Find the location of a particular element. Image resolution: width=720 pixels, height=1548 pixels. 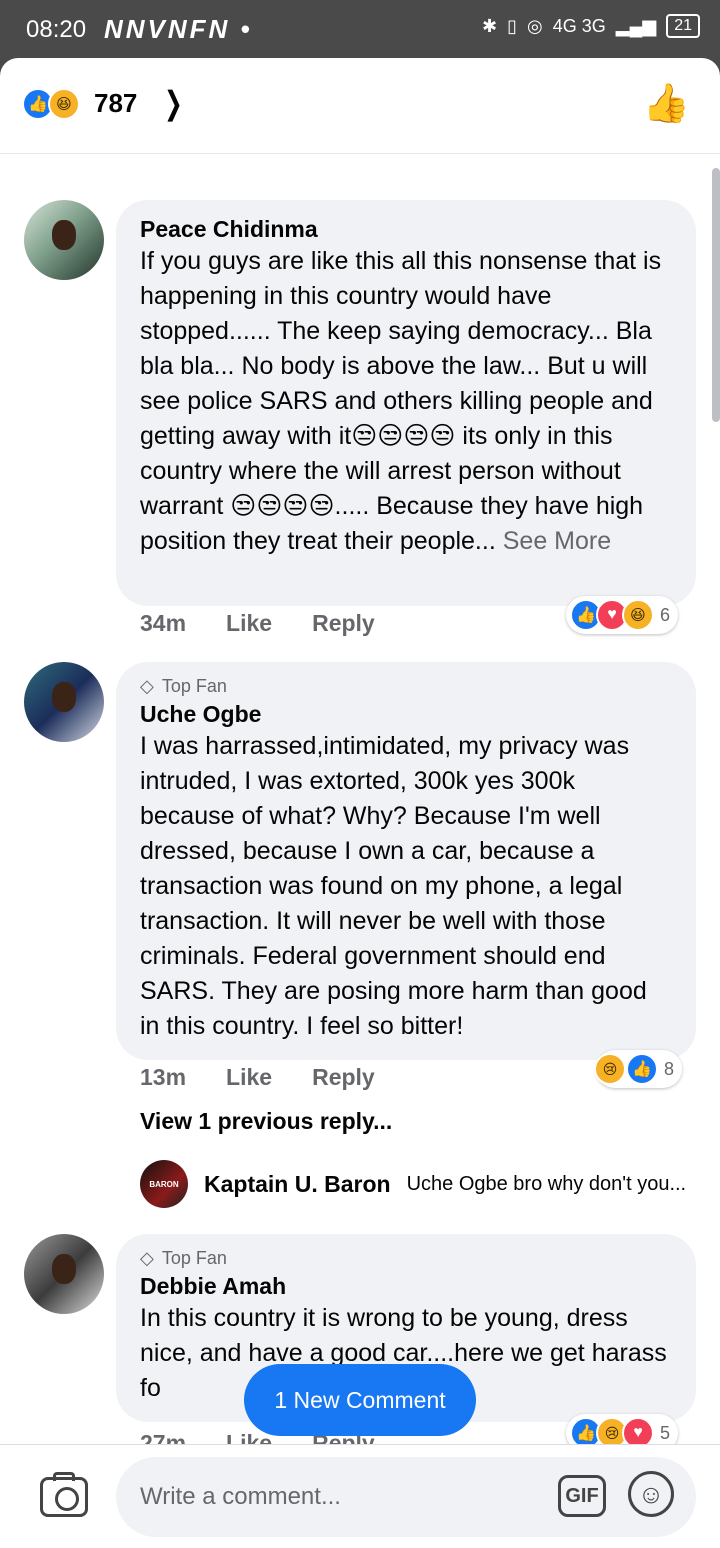

notification-icons: NNVNFN • is located at coordinates (178, 29).